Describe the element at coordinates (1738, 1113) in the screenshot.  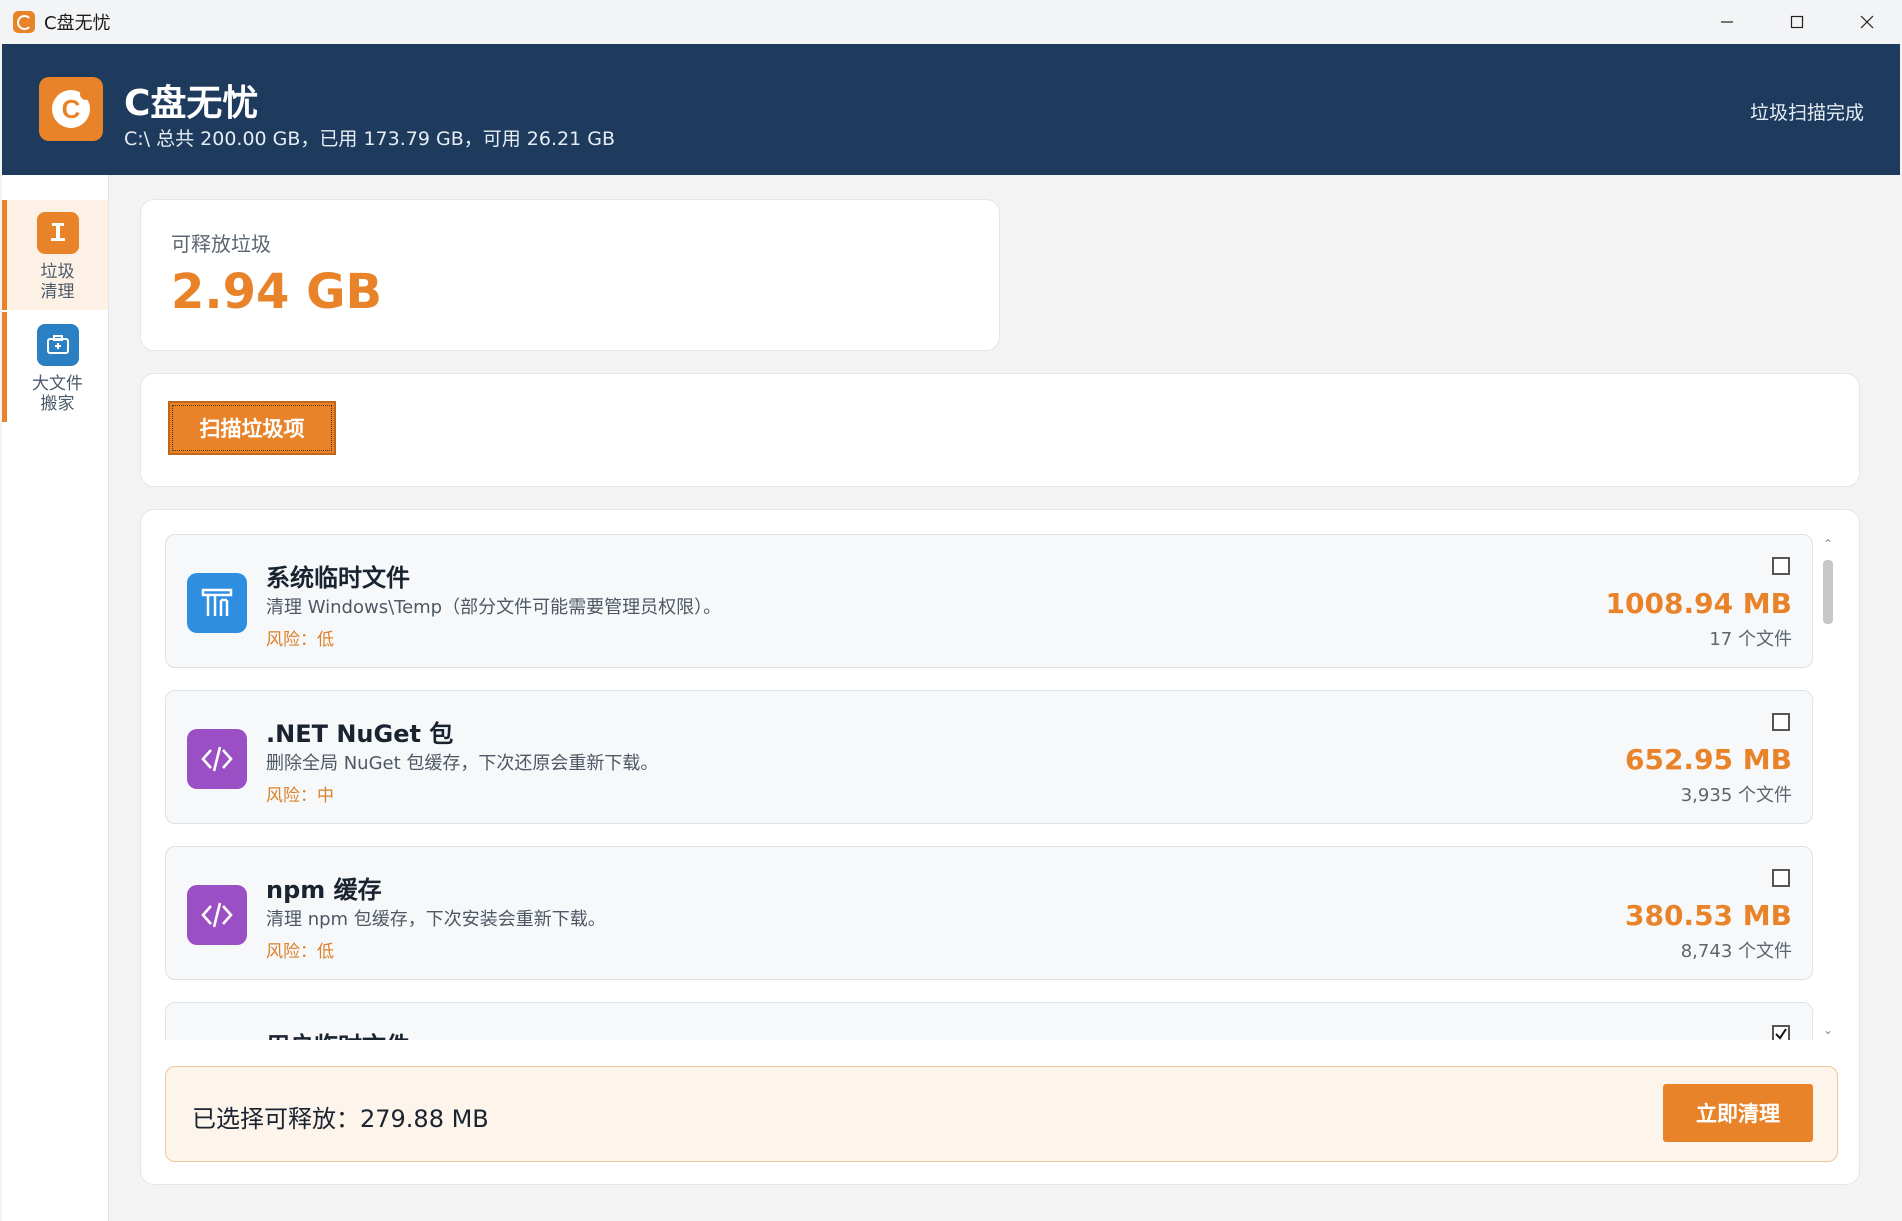
I see `clean-now-button: 立即清理` at that location.